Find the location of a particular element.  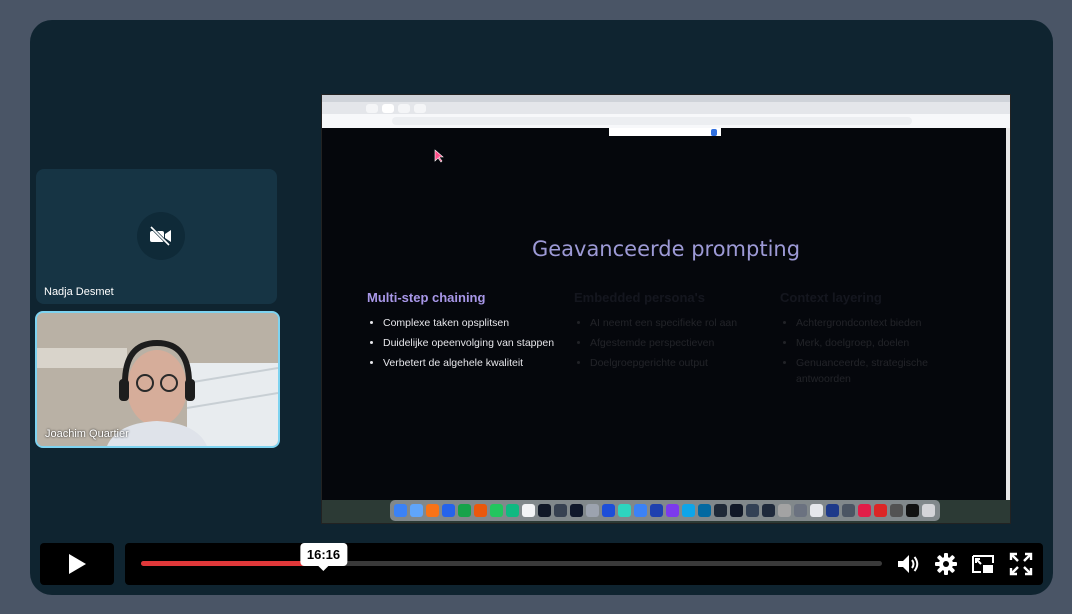

mac-menubar is located at coordinates (666, 98).